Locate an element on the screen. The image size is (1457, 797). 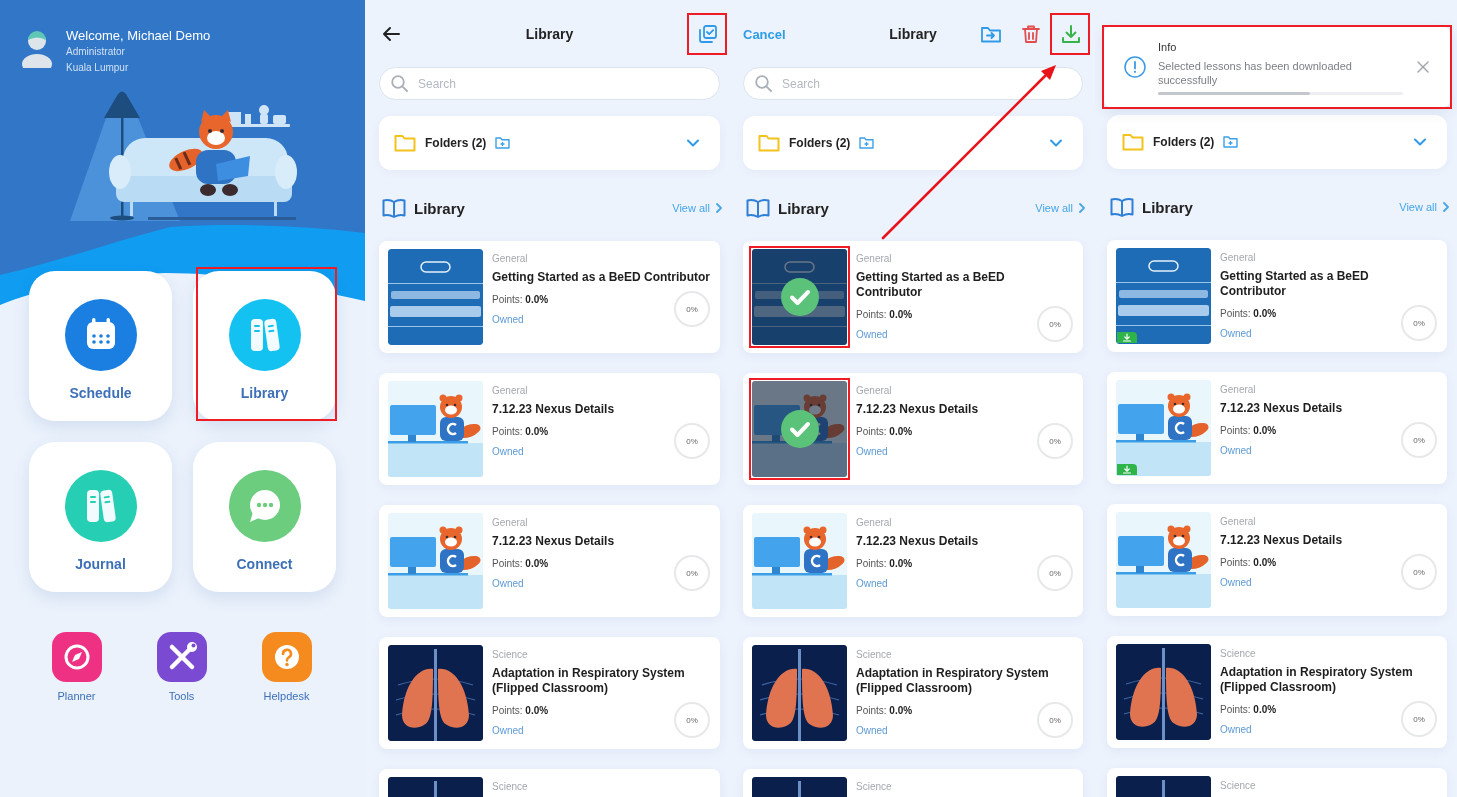
avatar-icon is located at coordinates (37, 48).